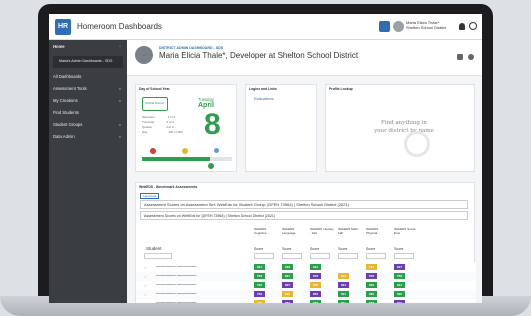 Image resolution: width=531 pixels, height=316 pixels. Describe the element at coordinates (371, 285) in the screenshot. I see `score-cell: 656` at that location.